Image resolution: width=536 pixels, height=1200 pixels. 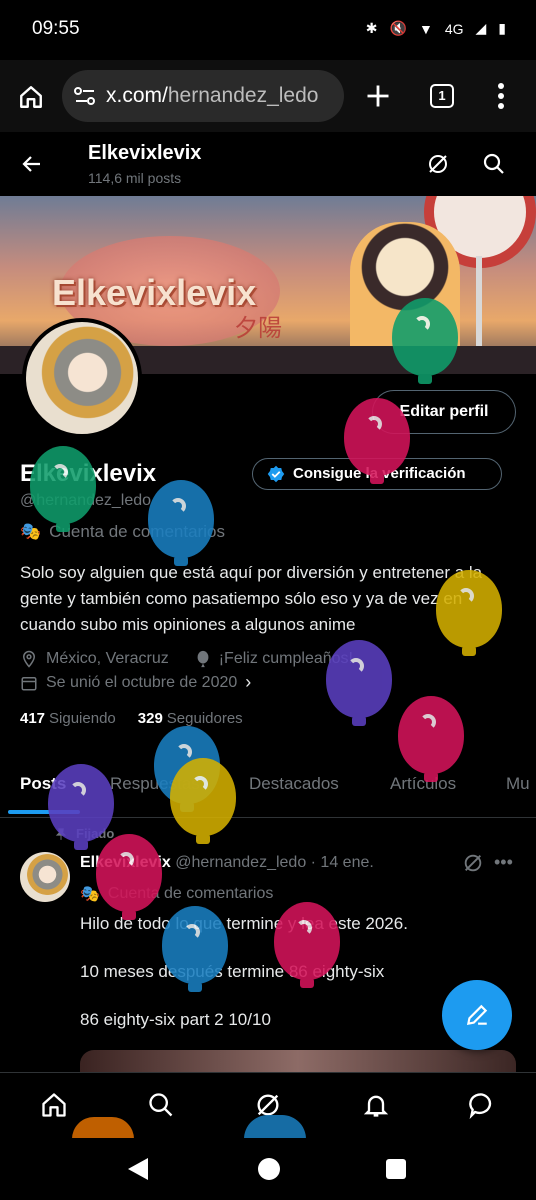 What do you see at coordinates (396, 1169) in the screenshot?
I see `recents-square-icon` at bounding box center [396, 1169].